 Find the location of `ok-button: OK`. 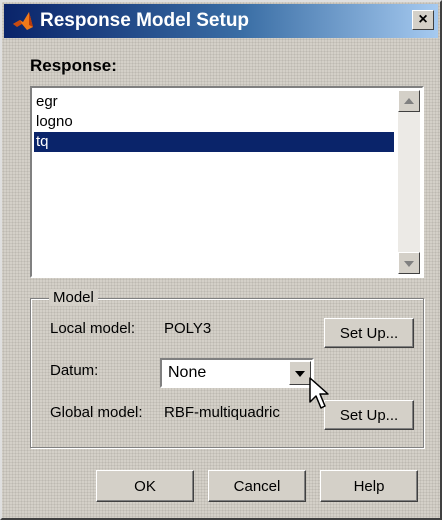

ok-button: OK is located at coordinates (145, 486).